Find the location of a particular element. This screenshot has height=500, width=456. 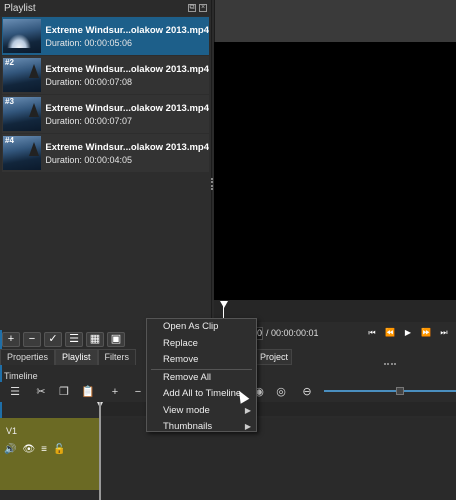

fast-forward-icon: ⏩ is located at coordinates (426, 333).